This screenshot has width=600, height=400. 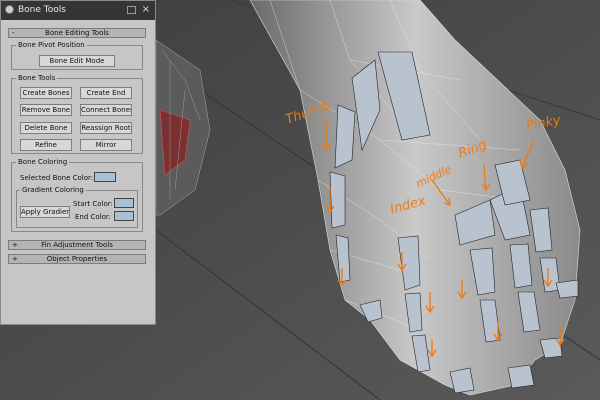 What do you see at coordinates (146, 9) in the screenshot?
I see `close-icon: ×` at bounding box center [146, 9].